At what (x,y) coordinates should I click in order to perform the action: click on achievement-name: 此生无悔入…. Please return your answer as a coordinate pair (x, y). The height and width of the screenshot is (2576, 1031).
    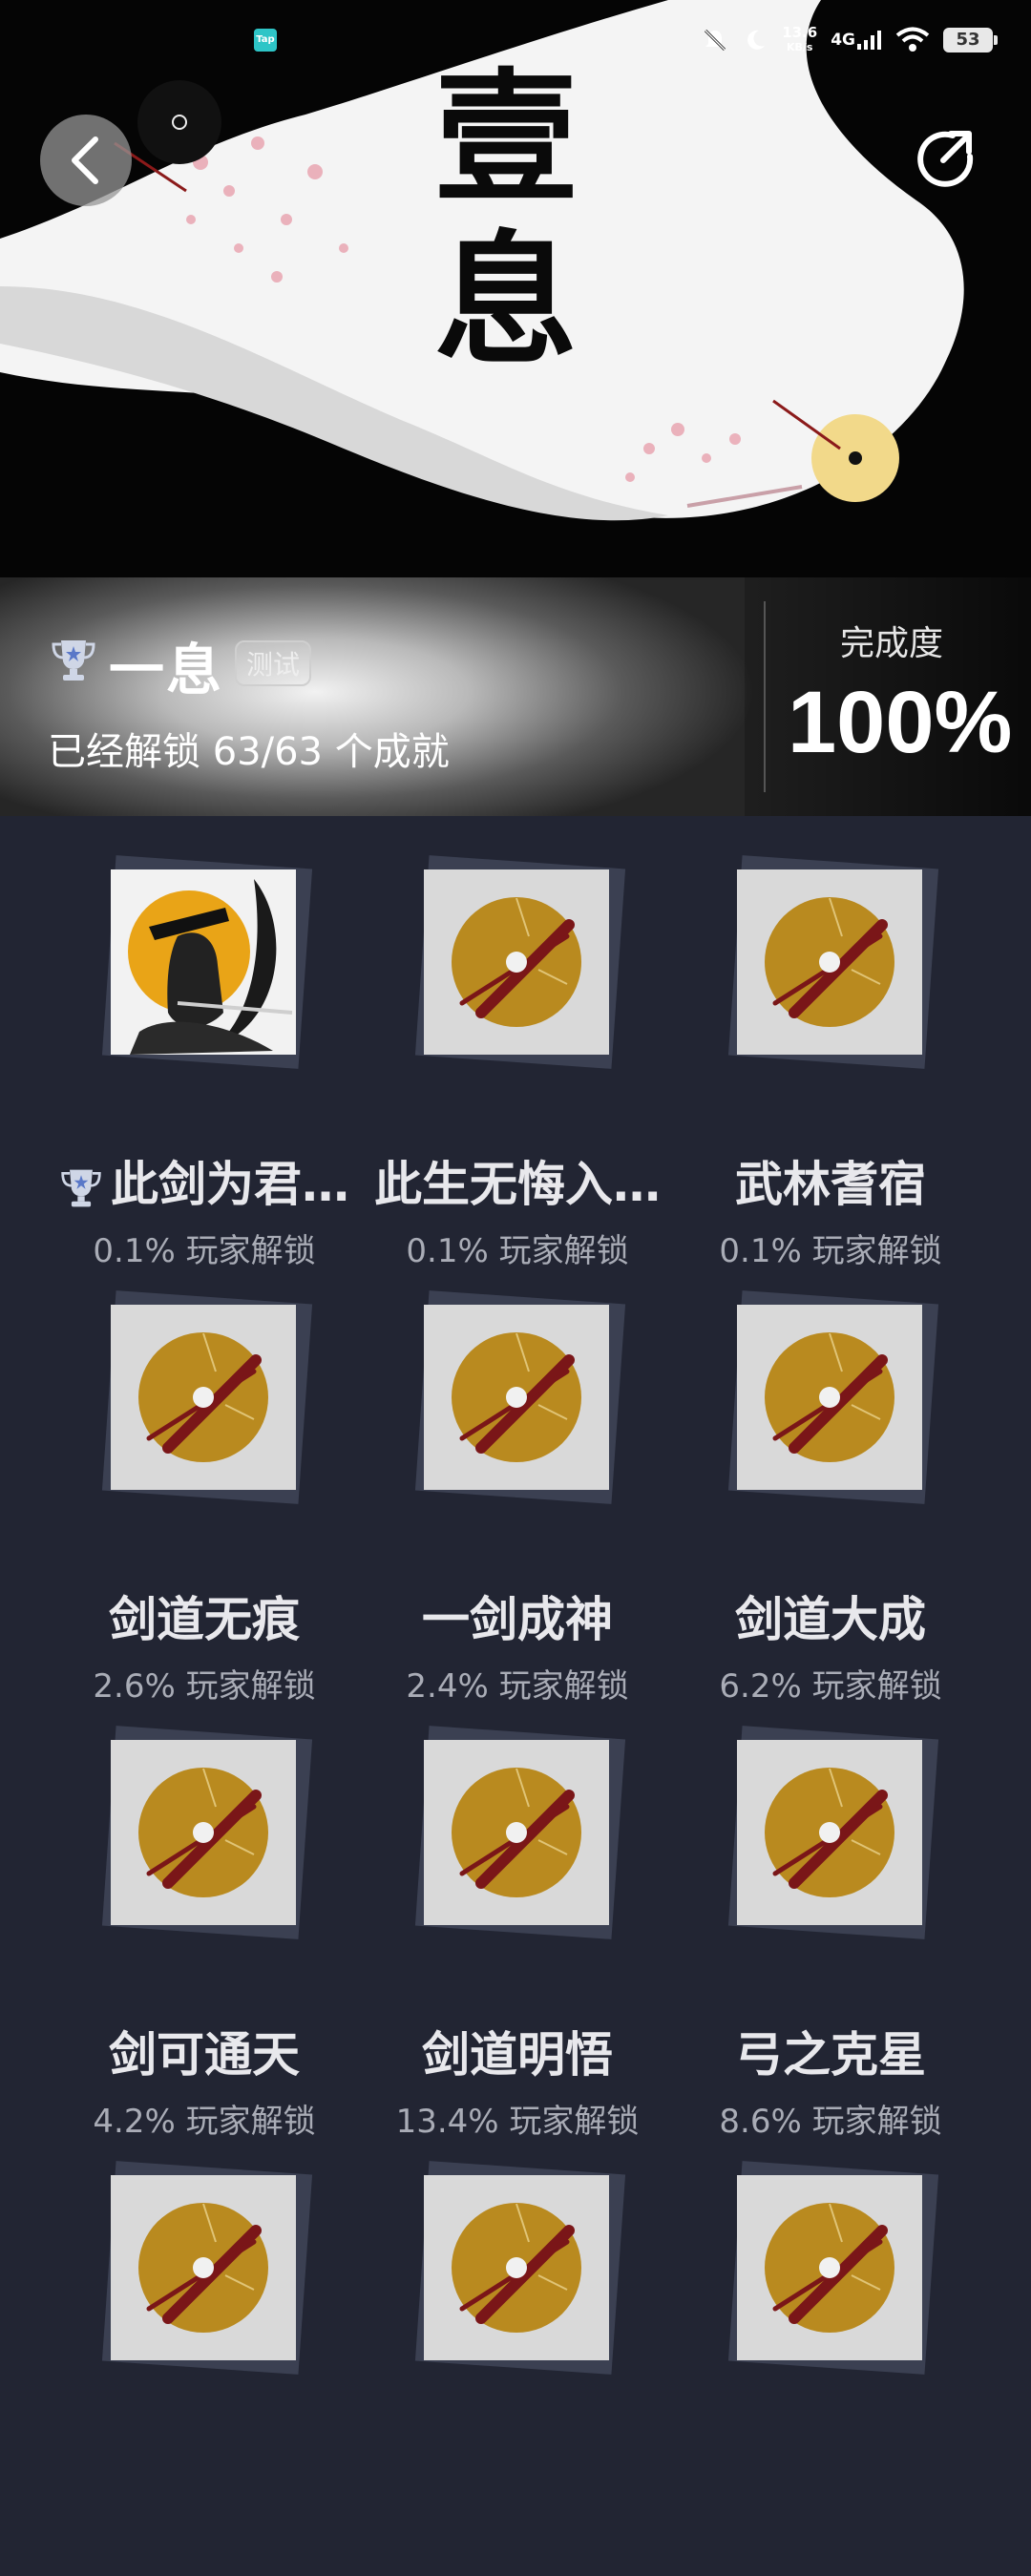
    Looking at the image, I should click on (517, 1180).